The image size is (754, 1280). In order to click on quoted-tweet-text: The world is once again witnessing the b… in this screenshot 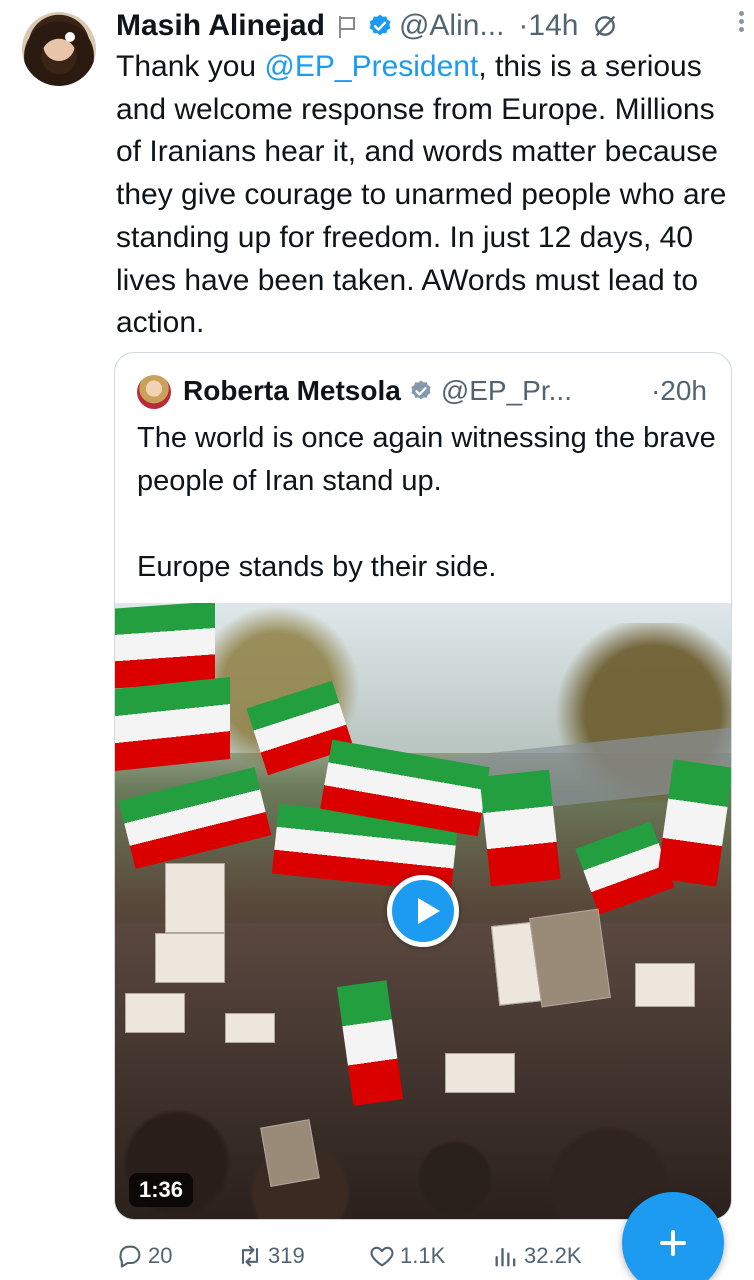, I will do `click(426, 502)`.